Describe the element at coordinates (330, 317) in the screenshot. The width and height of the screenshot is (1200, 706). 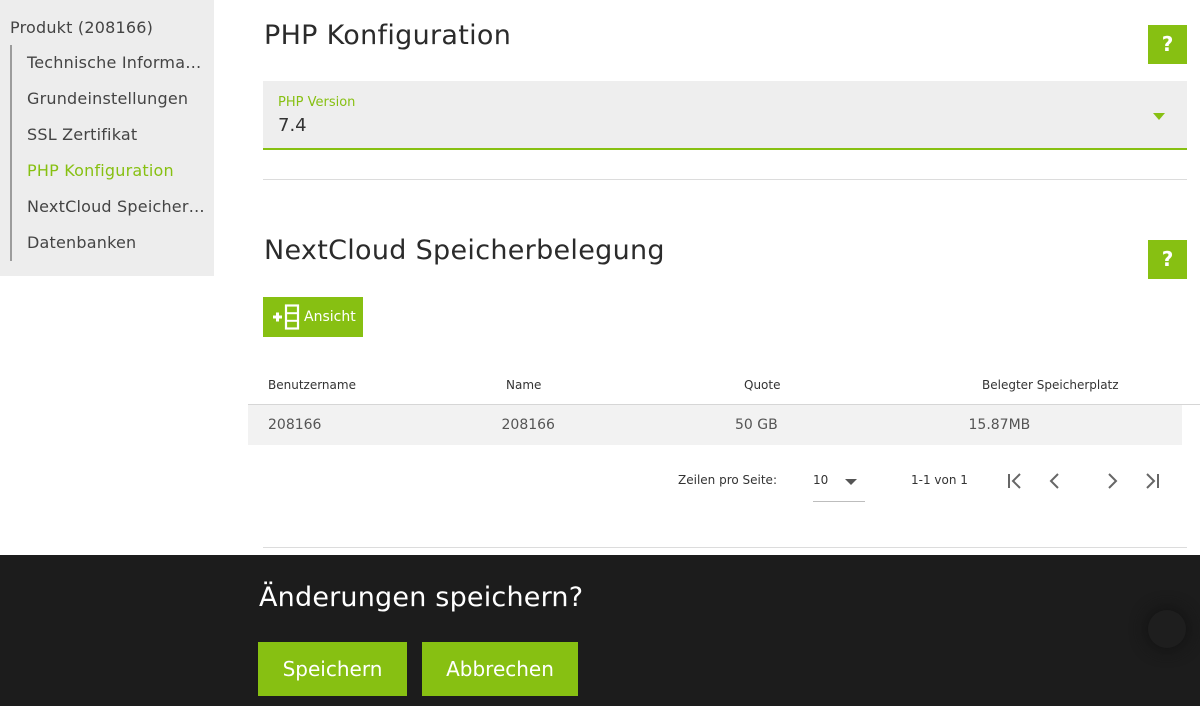
I see `view-button-label: Ansicht` at that location.